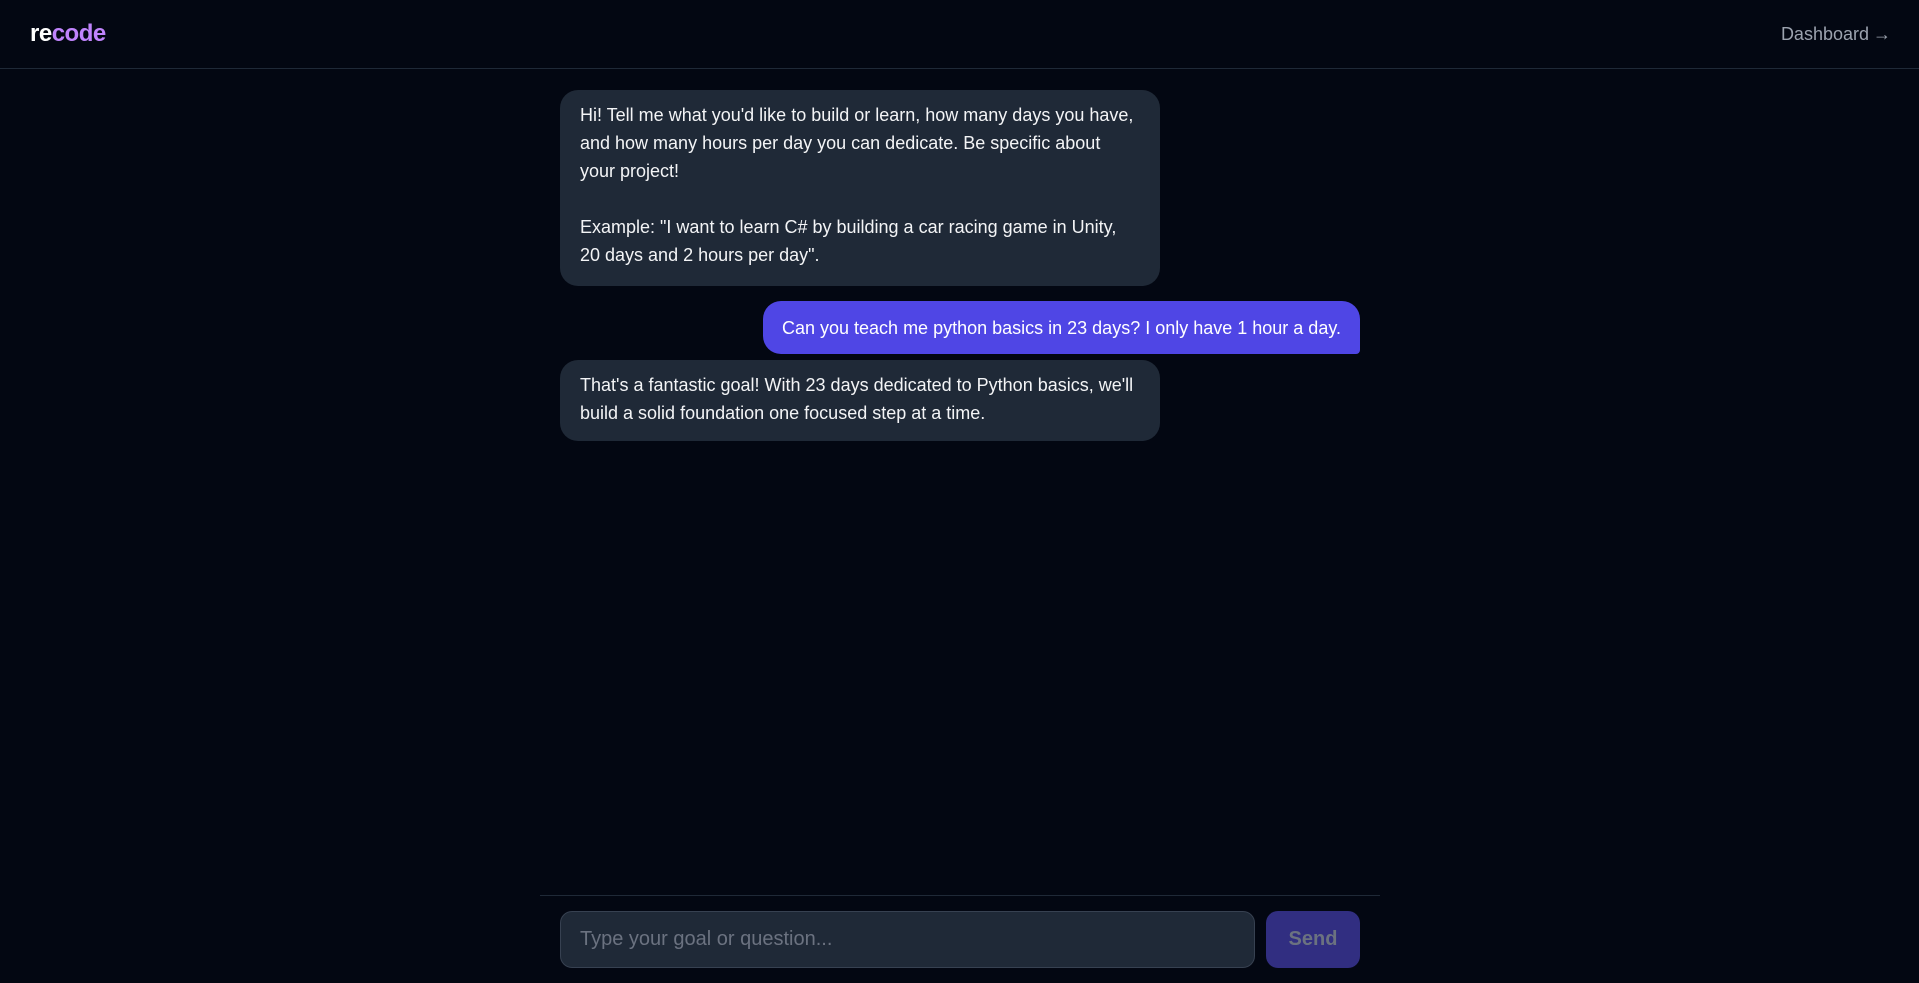  I want to click on dashboard-link: Dashboard →, so click(1836, 34).